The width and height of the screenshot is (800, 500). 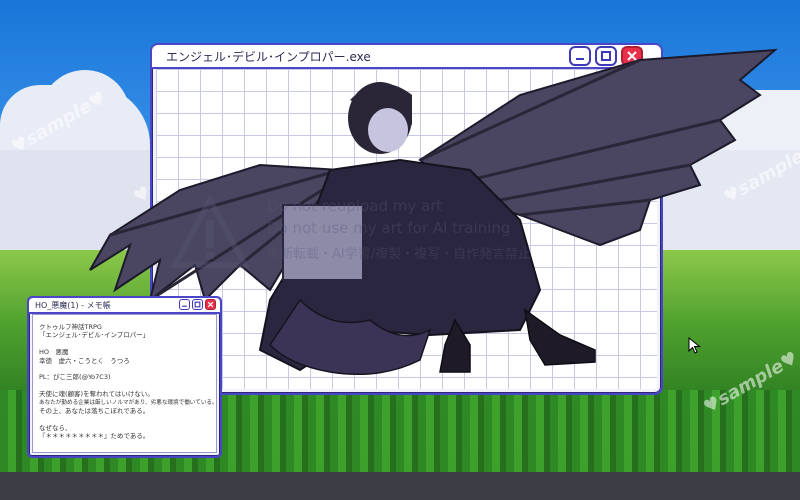 I want to click on mouse-cursor-icon, so click(x=694, y=345).